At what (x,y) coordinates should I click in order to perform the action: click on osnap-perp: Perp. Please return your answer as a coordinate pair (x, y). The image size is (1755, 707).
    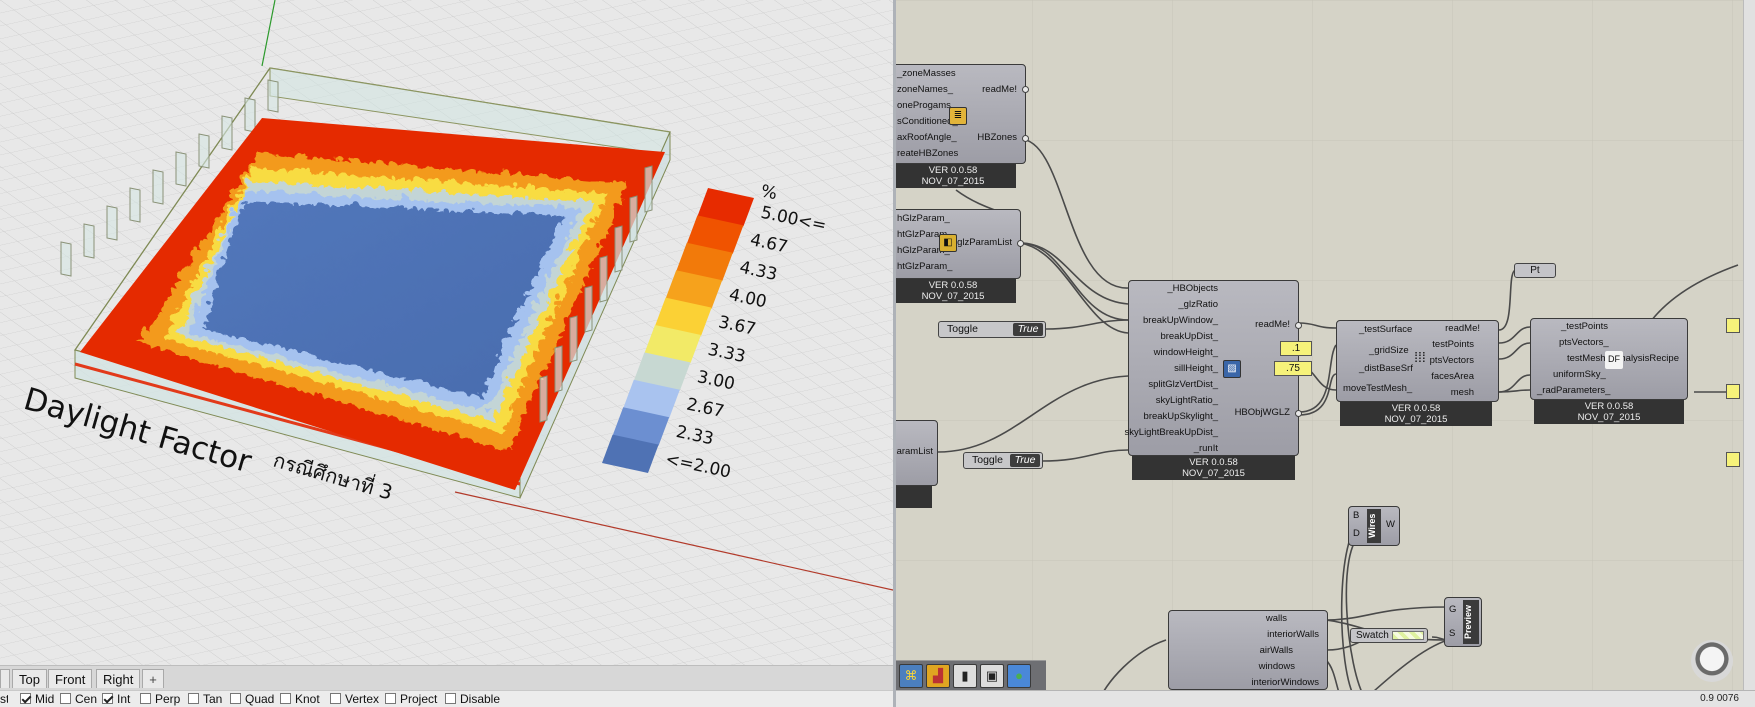
    Looking at the image, I should click on (160, 699).